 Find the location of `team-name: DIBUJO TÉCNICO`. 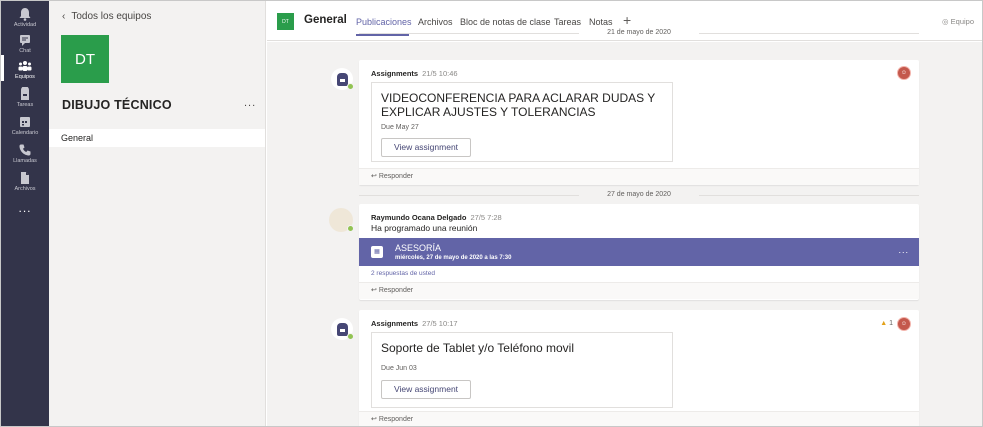

team-name: DIBUJO TÉCNICO is located at coordinates (117, 105).